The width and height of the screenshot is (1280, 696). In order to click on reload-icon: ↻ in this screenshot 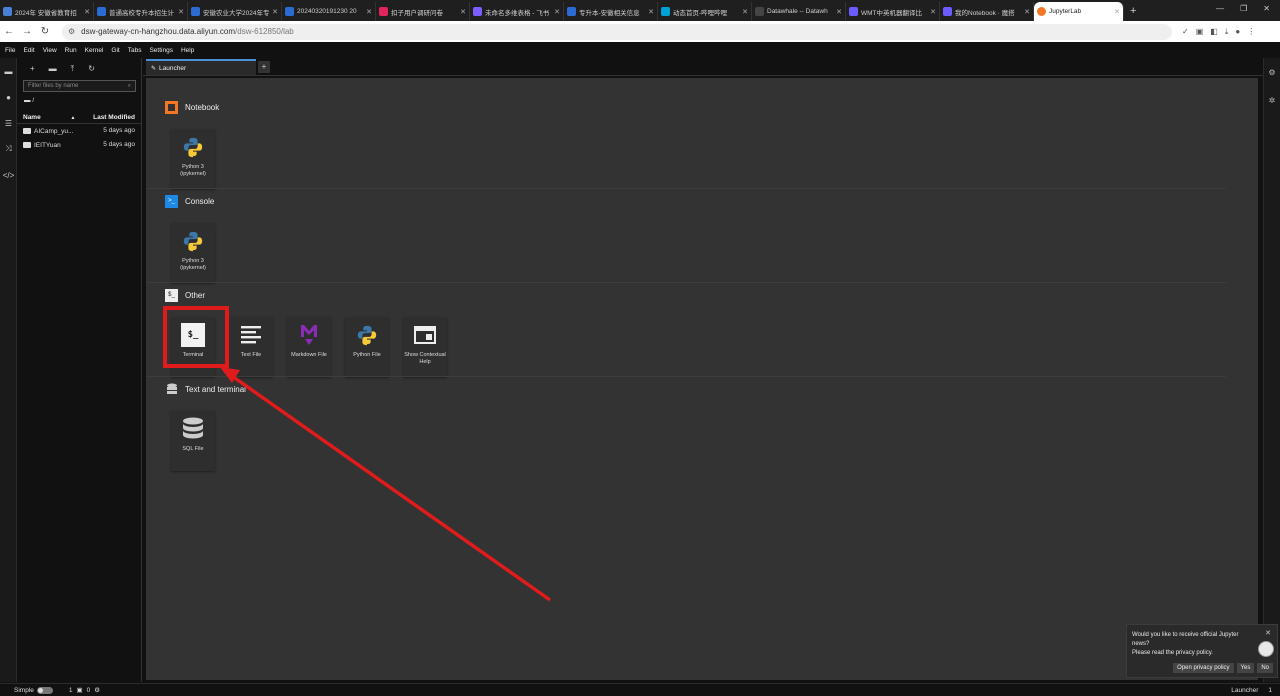, I will do `click(45, 31)`.